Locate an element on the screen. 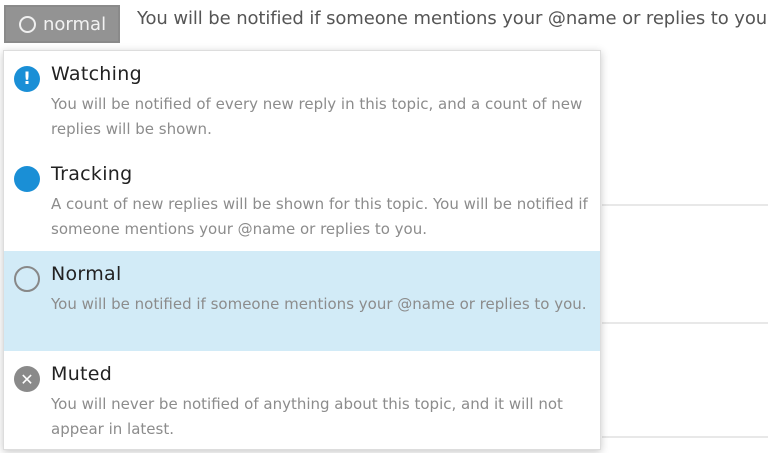 This screenshot has width=768, height=453. notification-level-label: normal is located at coordinates (75, 24).